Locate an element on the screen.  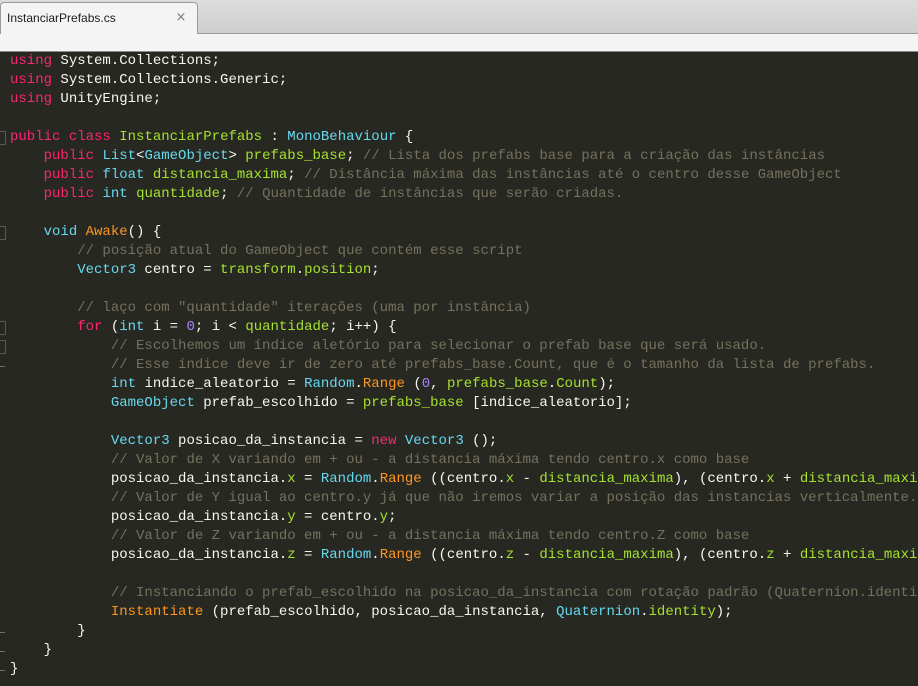
code-token: = is located at coordinates (308, 479).